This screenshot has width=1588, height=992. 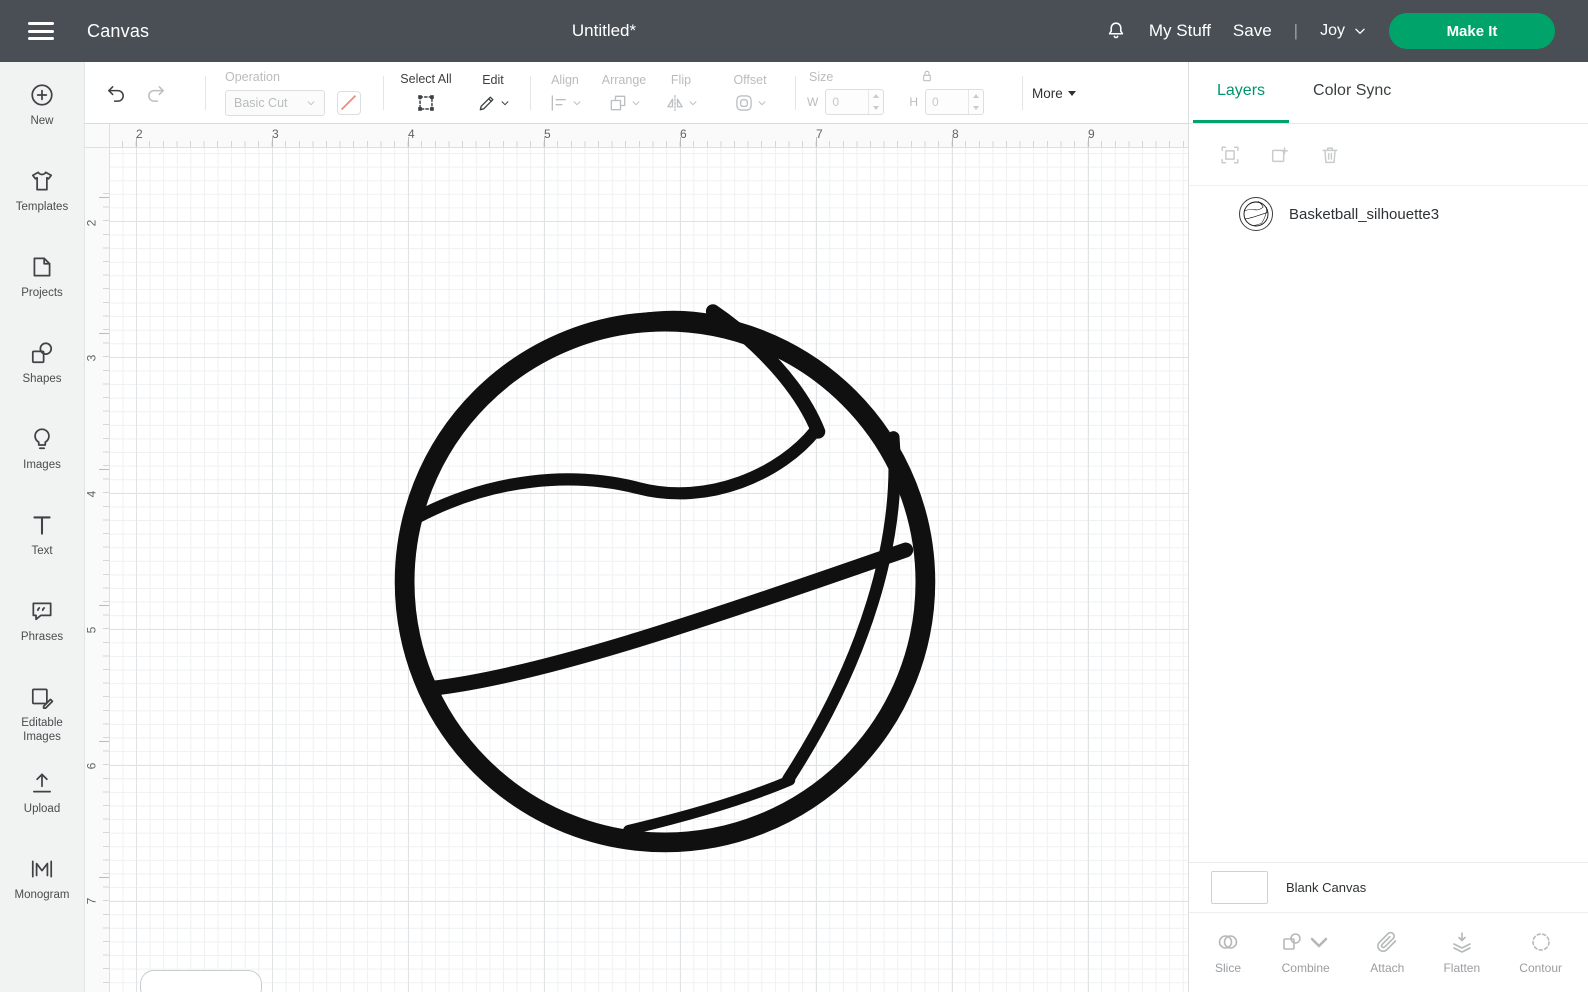 What do you see at coordinates (493, 80) in the screenshot?
I see `edit-label: Edit` at bounding box center [493, 80].